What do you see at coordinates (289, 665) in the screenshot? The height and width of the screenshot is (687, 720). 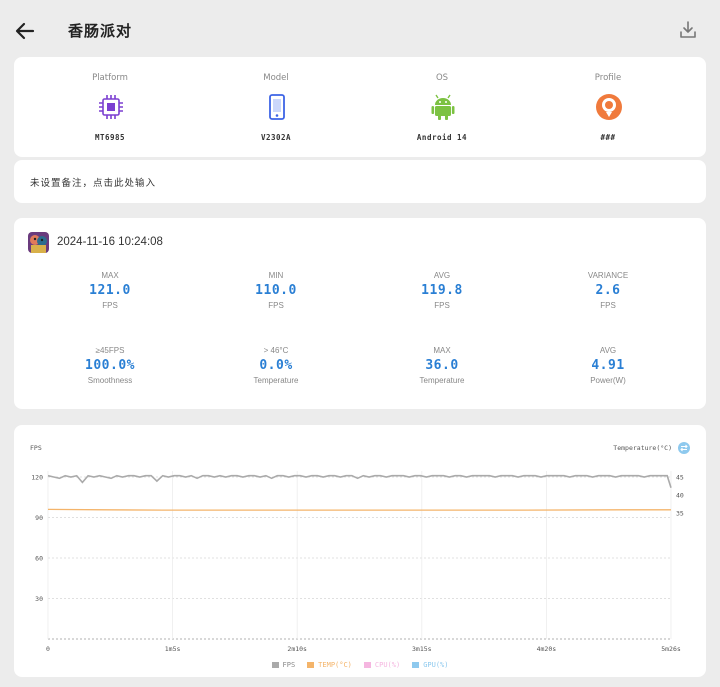 I see `legend-label: FPS` at bounding box center [289, 665].